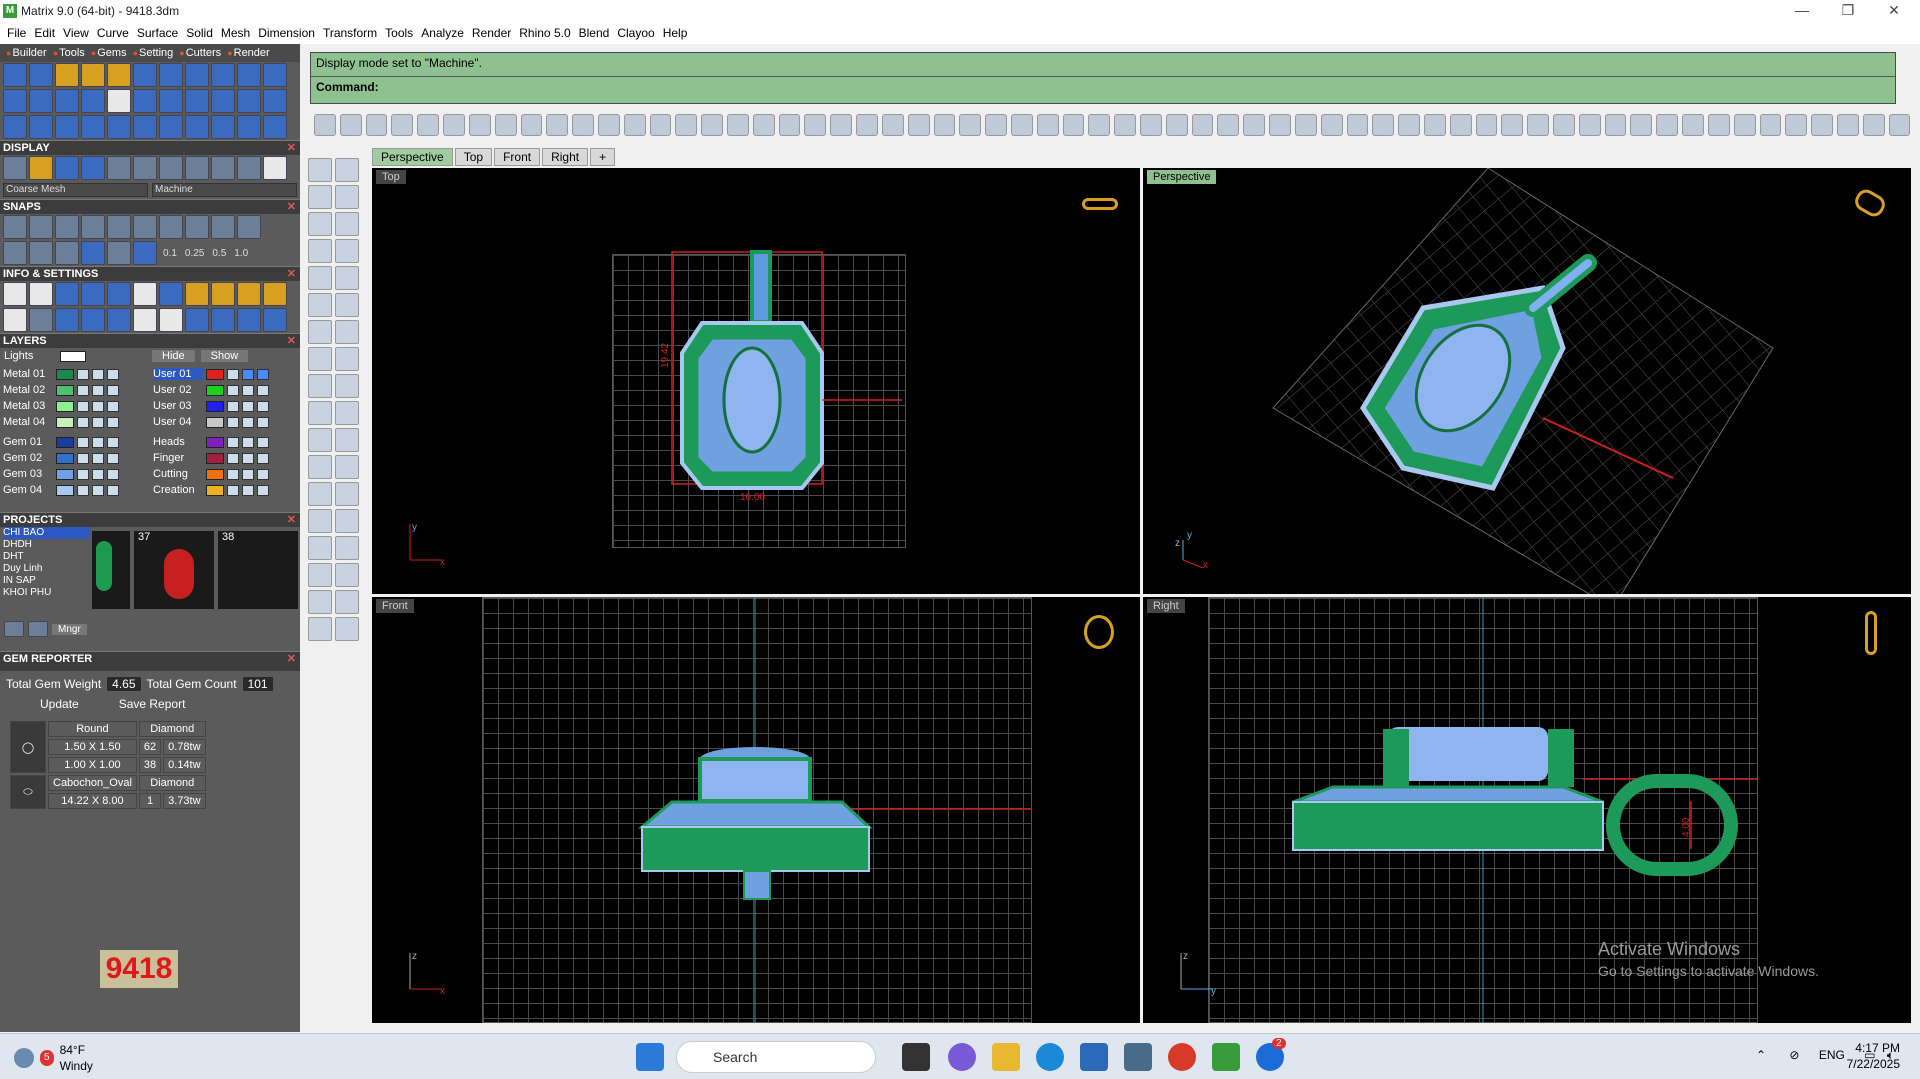  I want to click on network-icon: ⊘, so click(1794, 1055).